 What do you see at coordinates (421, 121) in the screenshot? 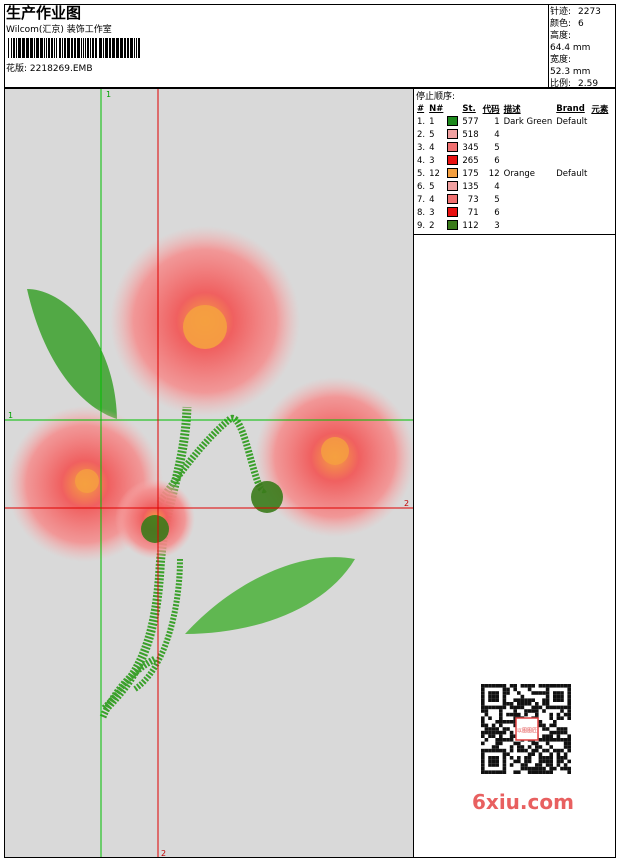
I see `row-index: 1.` at bounding box center [421, 121].